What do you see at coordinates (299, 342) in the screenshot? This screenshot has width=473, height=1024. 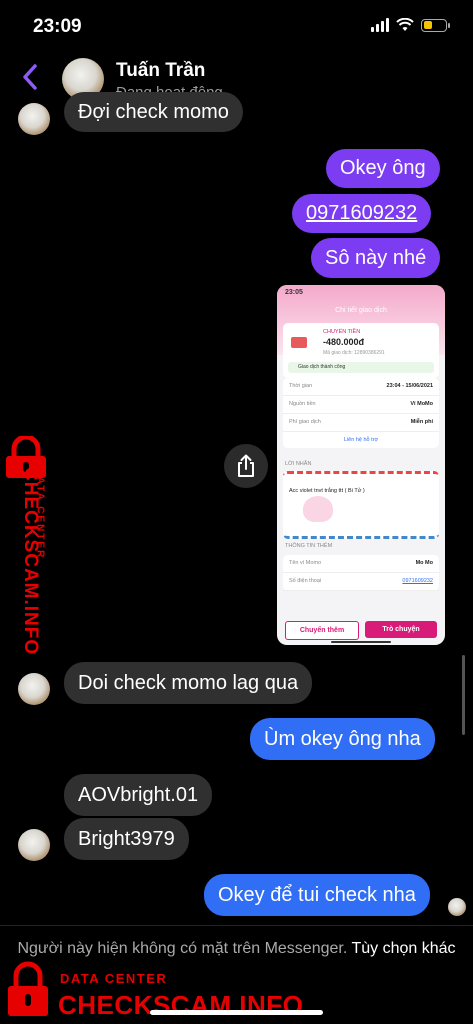 I see `transfer-icon` at bounding box center [299, 342].